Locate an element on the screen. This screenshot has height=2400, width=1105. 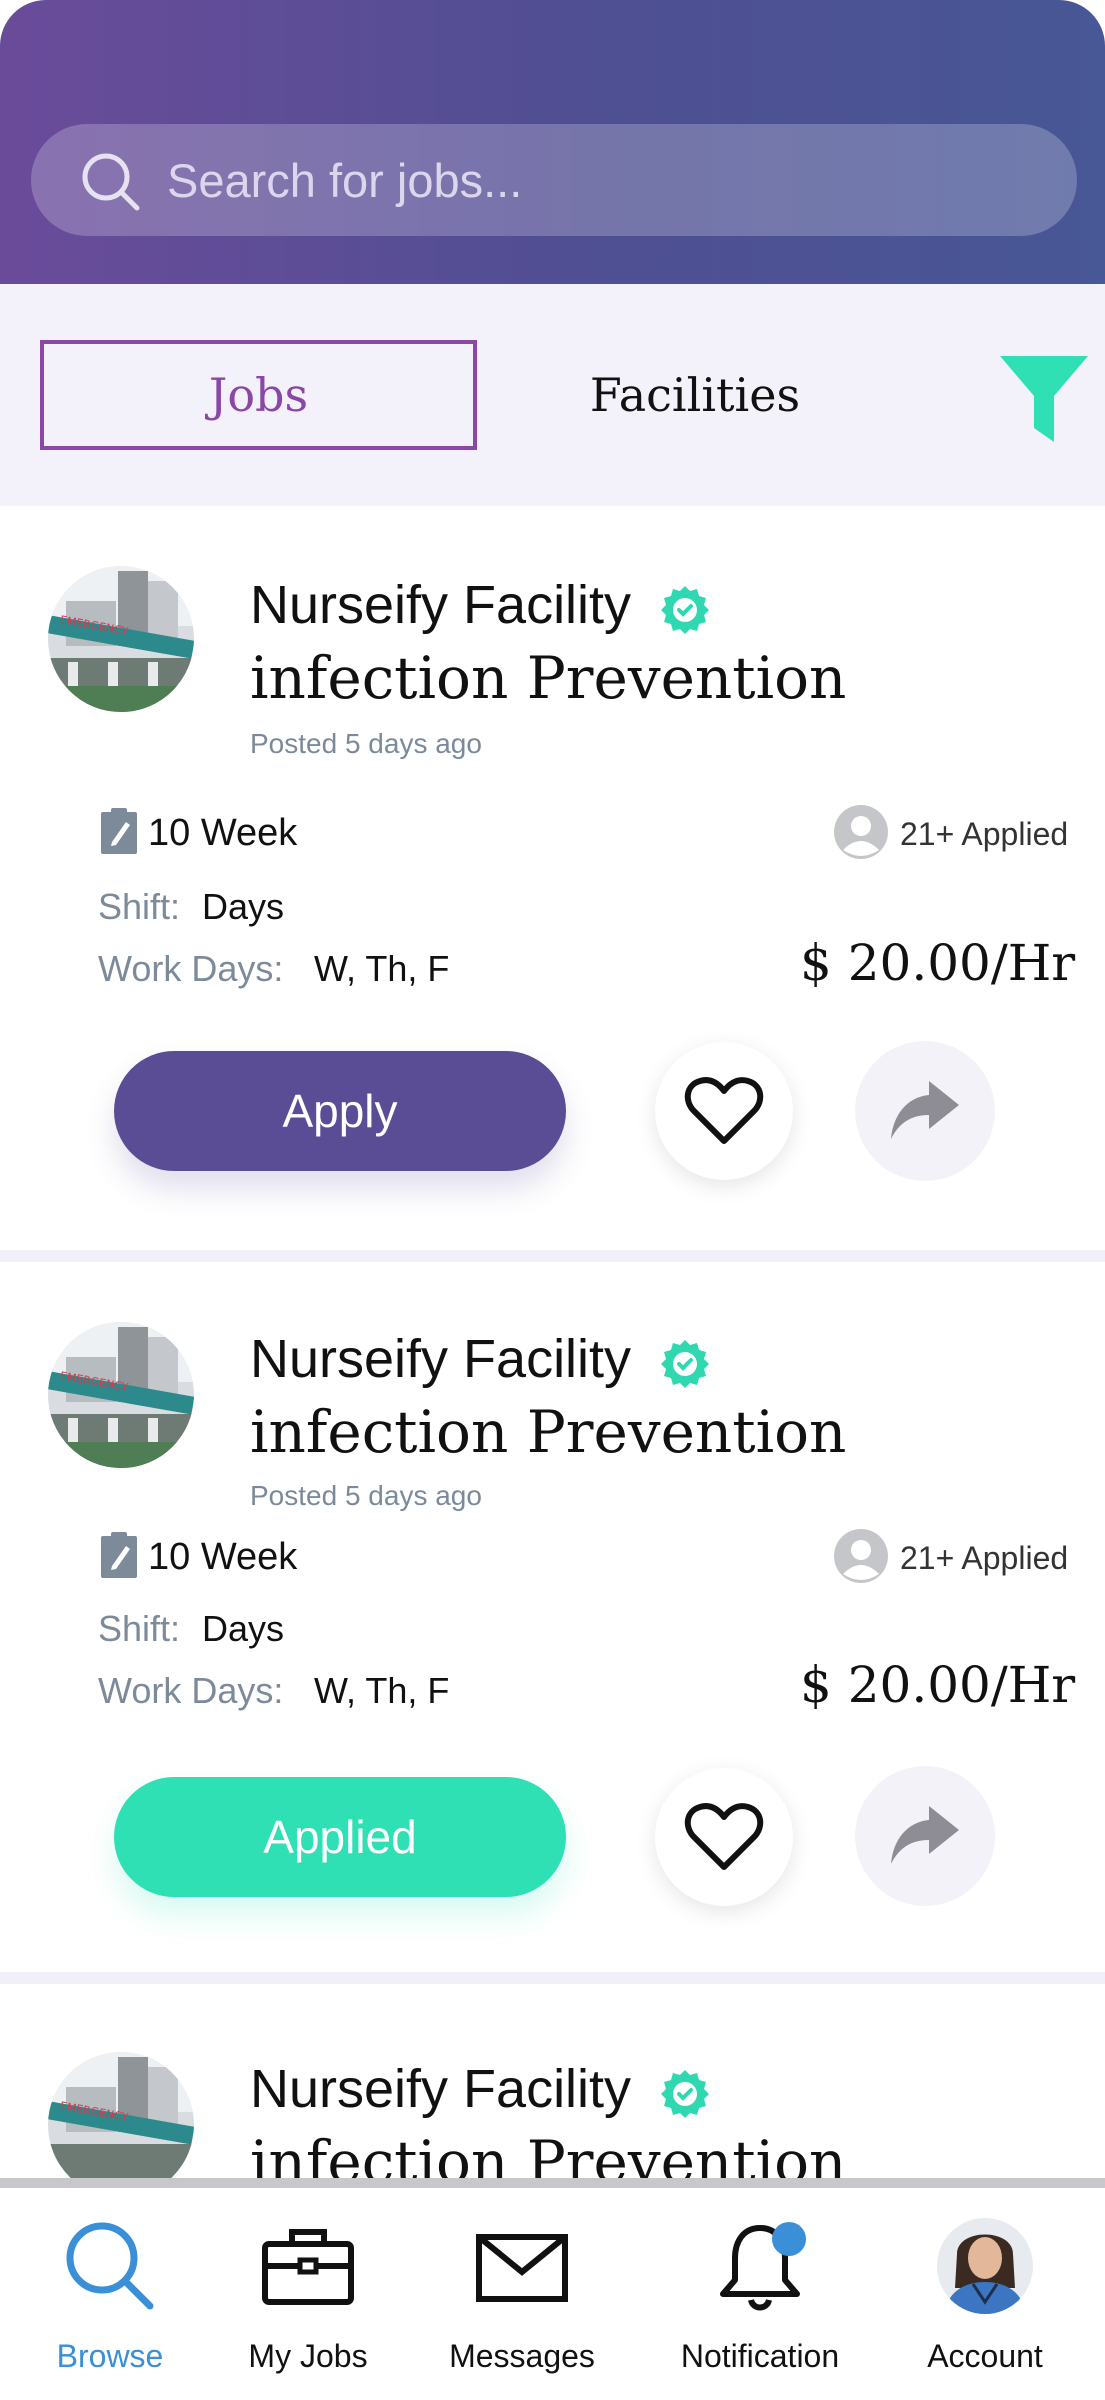
app-header is located at coordinates (552, 142).